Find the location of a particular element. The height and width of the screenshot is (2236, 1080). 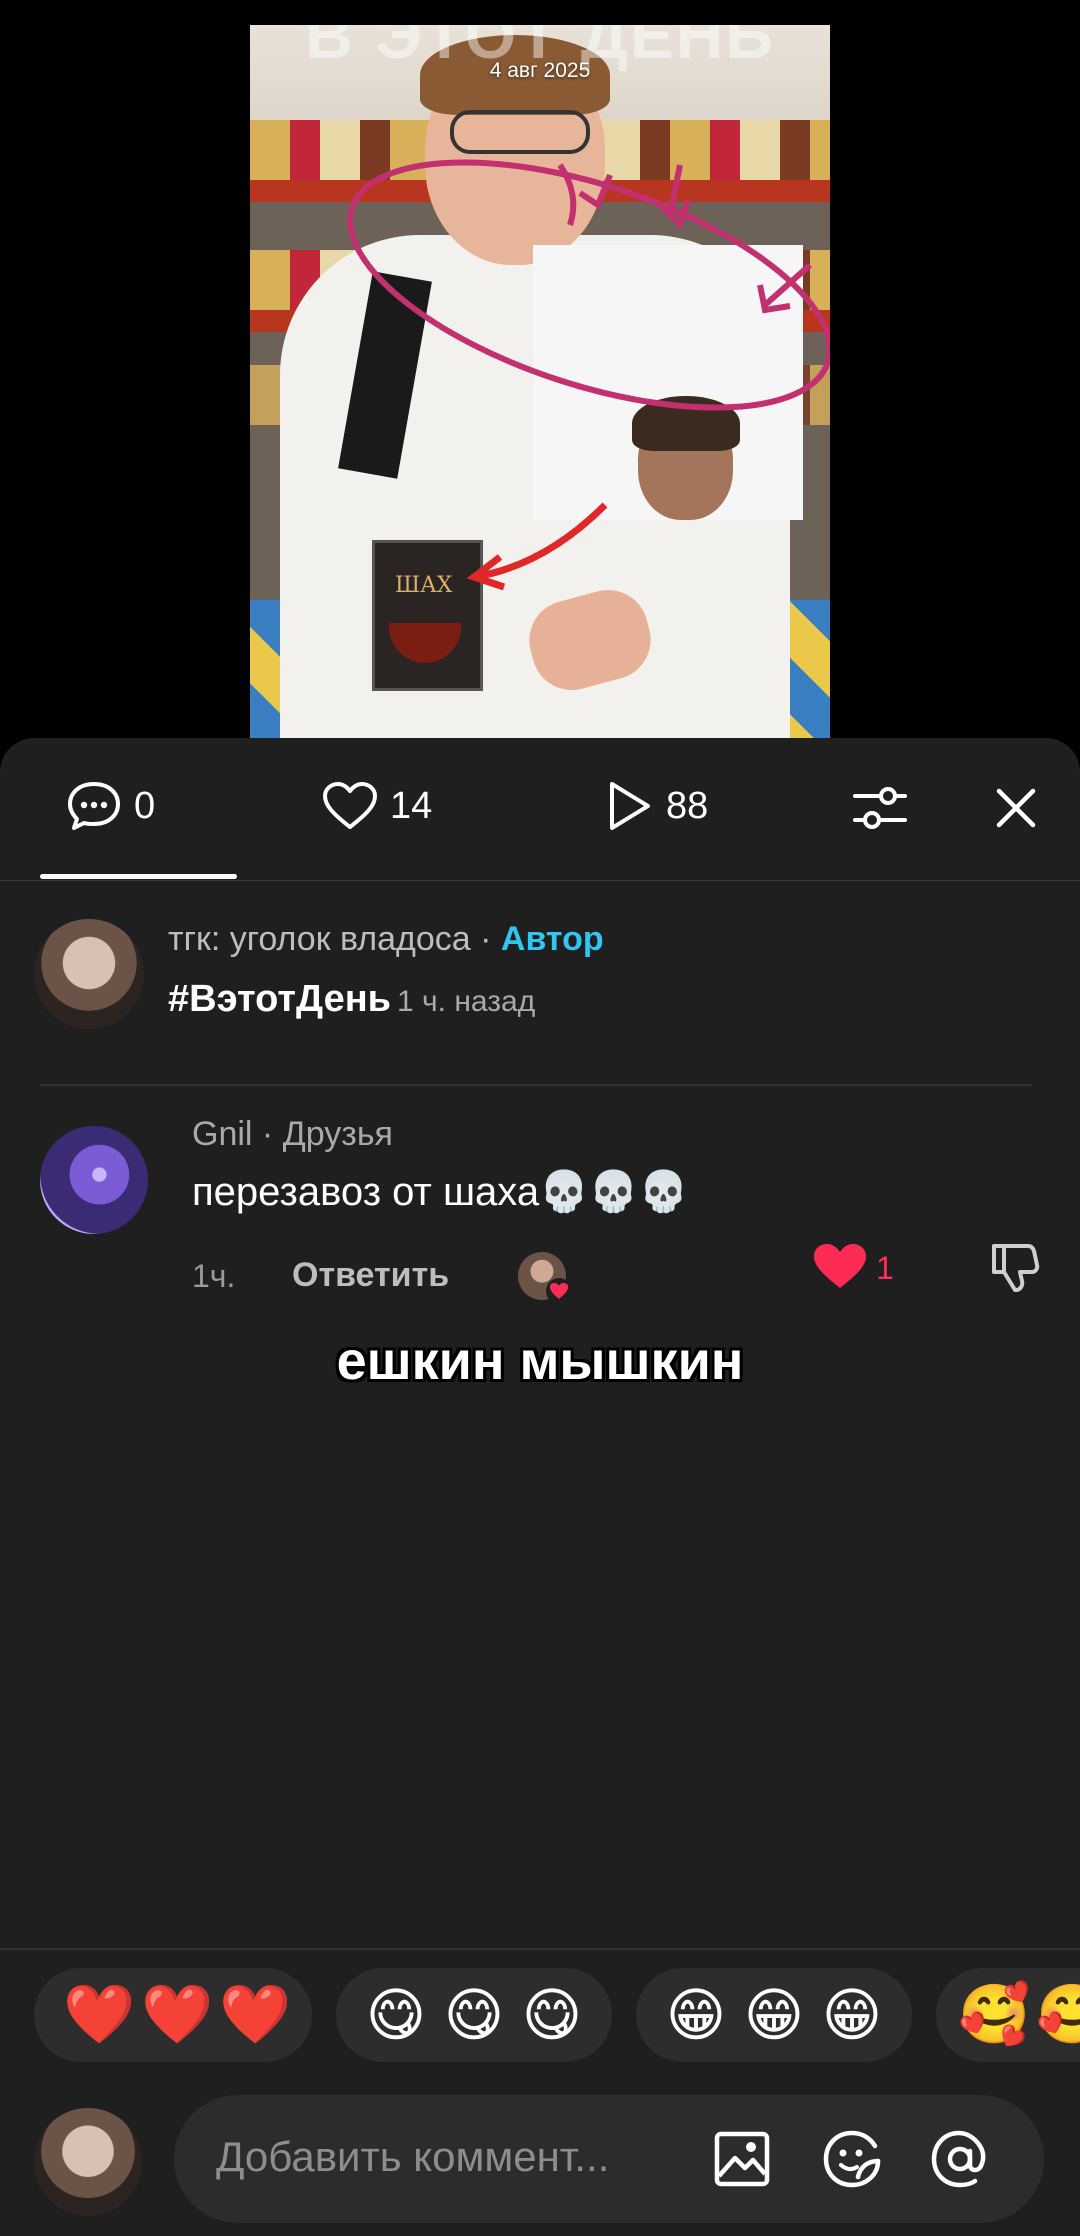

author-liked-heart-icon is located at coordinates (559, 1291).